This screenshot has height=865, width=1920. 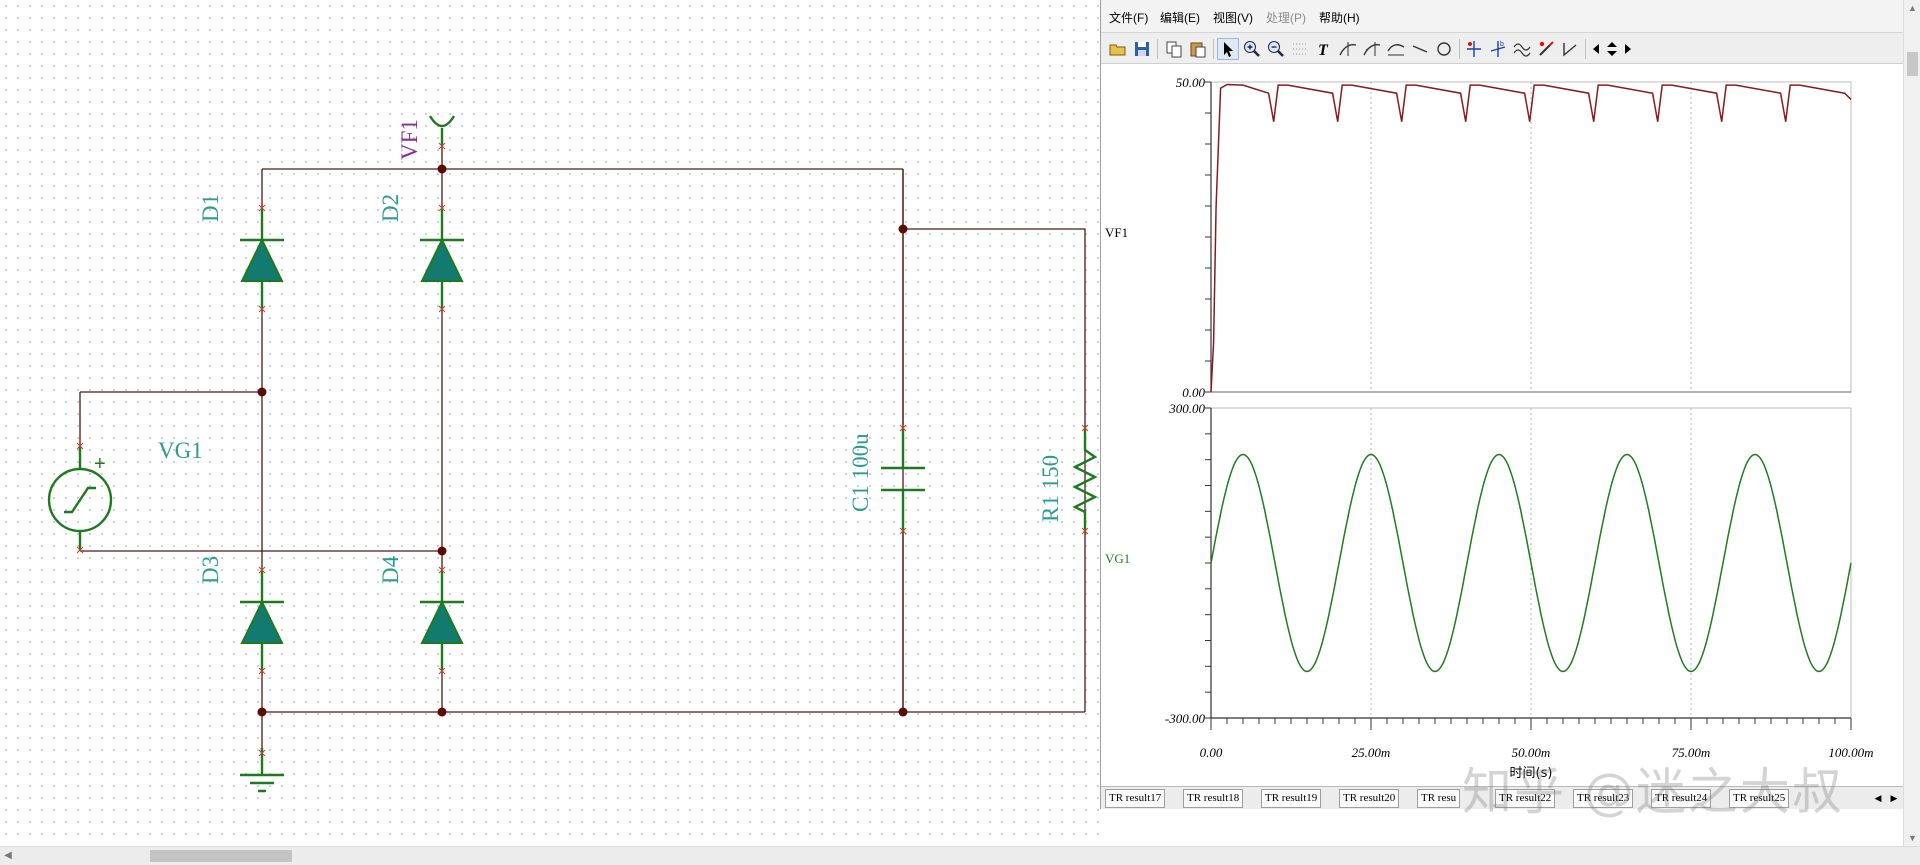 What do you see at coordinates (1498, 49) in the screenshot?
I see `marker-b-icon: b` at bounding box center [1498, 49].